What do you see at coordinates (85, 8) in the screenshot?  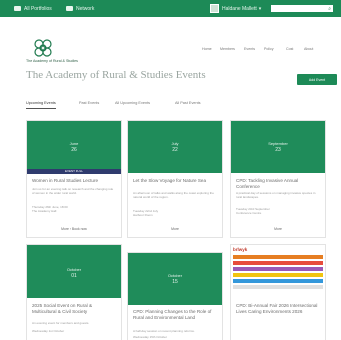 I see `network-label: Network` at bounding box center [85, 8].